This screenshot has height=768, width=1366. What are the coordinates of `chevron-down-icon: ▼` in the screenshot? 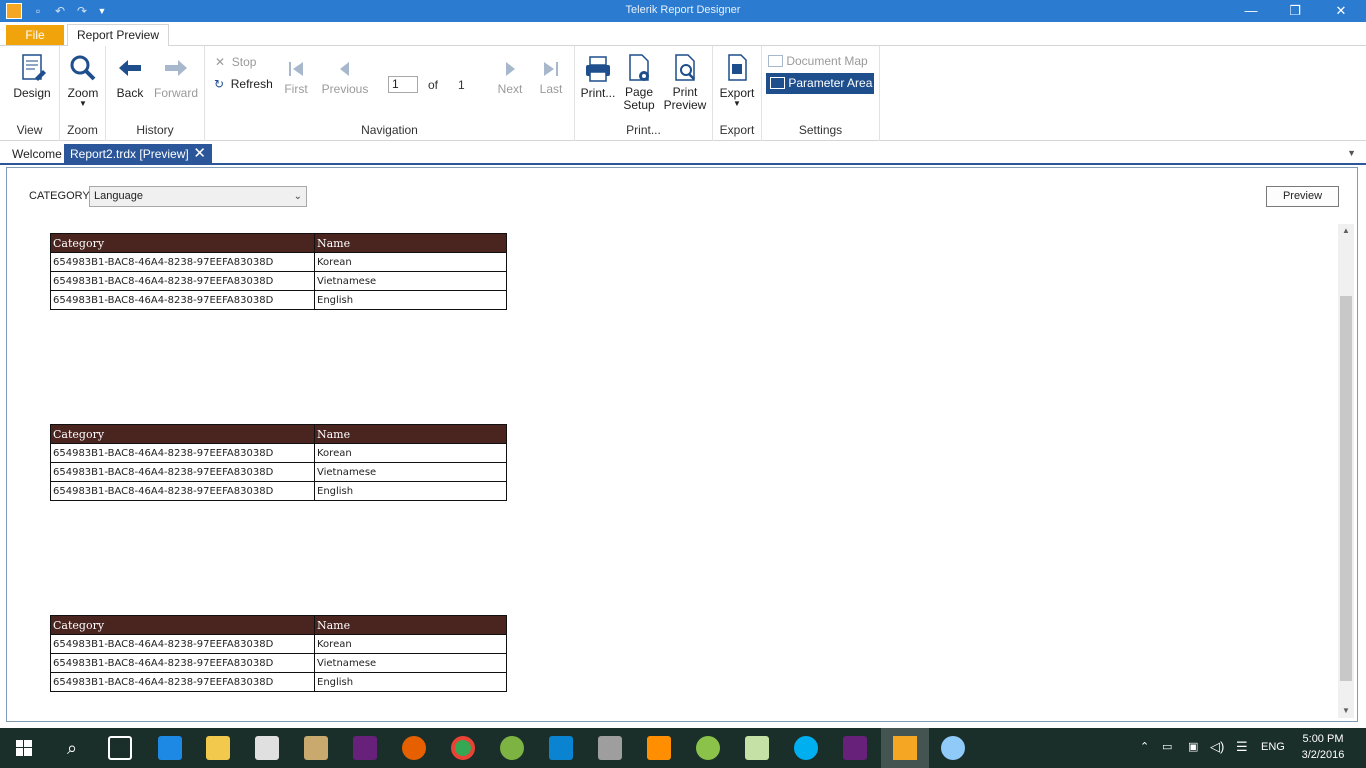 It's located at (737, 103).